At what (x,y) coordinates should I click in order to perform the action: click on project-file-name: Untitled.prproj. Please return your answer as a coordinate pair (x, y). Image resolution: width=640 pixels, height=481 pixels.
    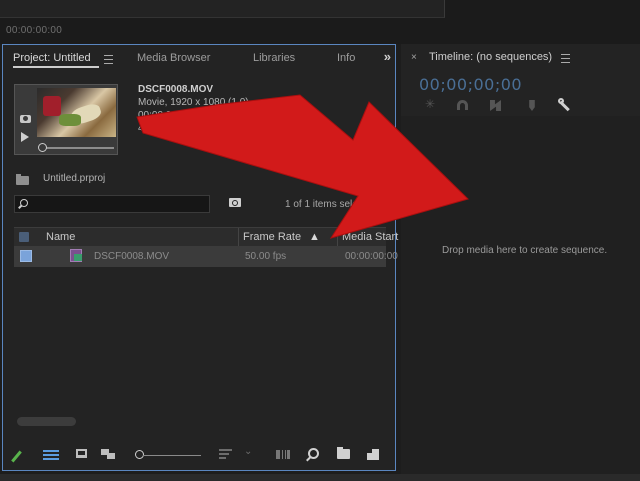
    Looking at the image, I should click on (74, 178).